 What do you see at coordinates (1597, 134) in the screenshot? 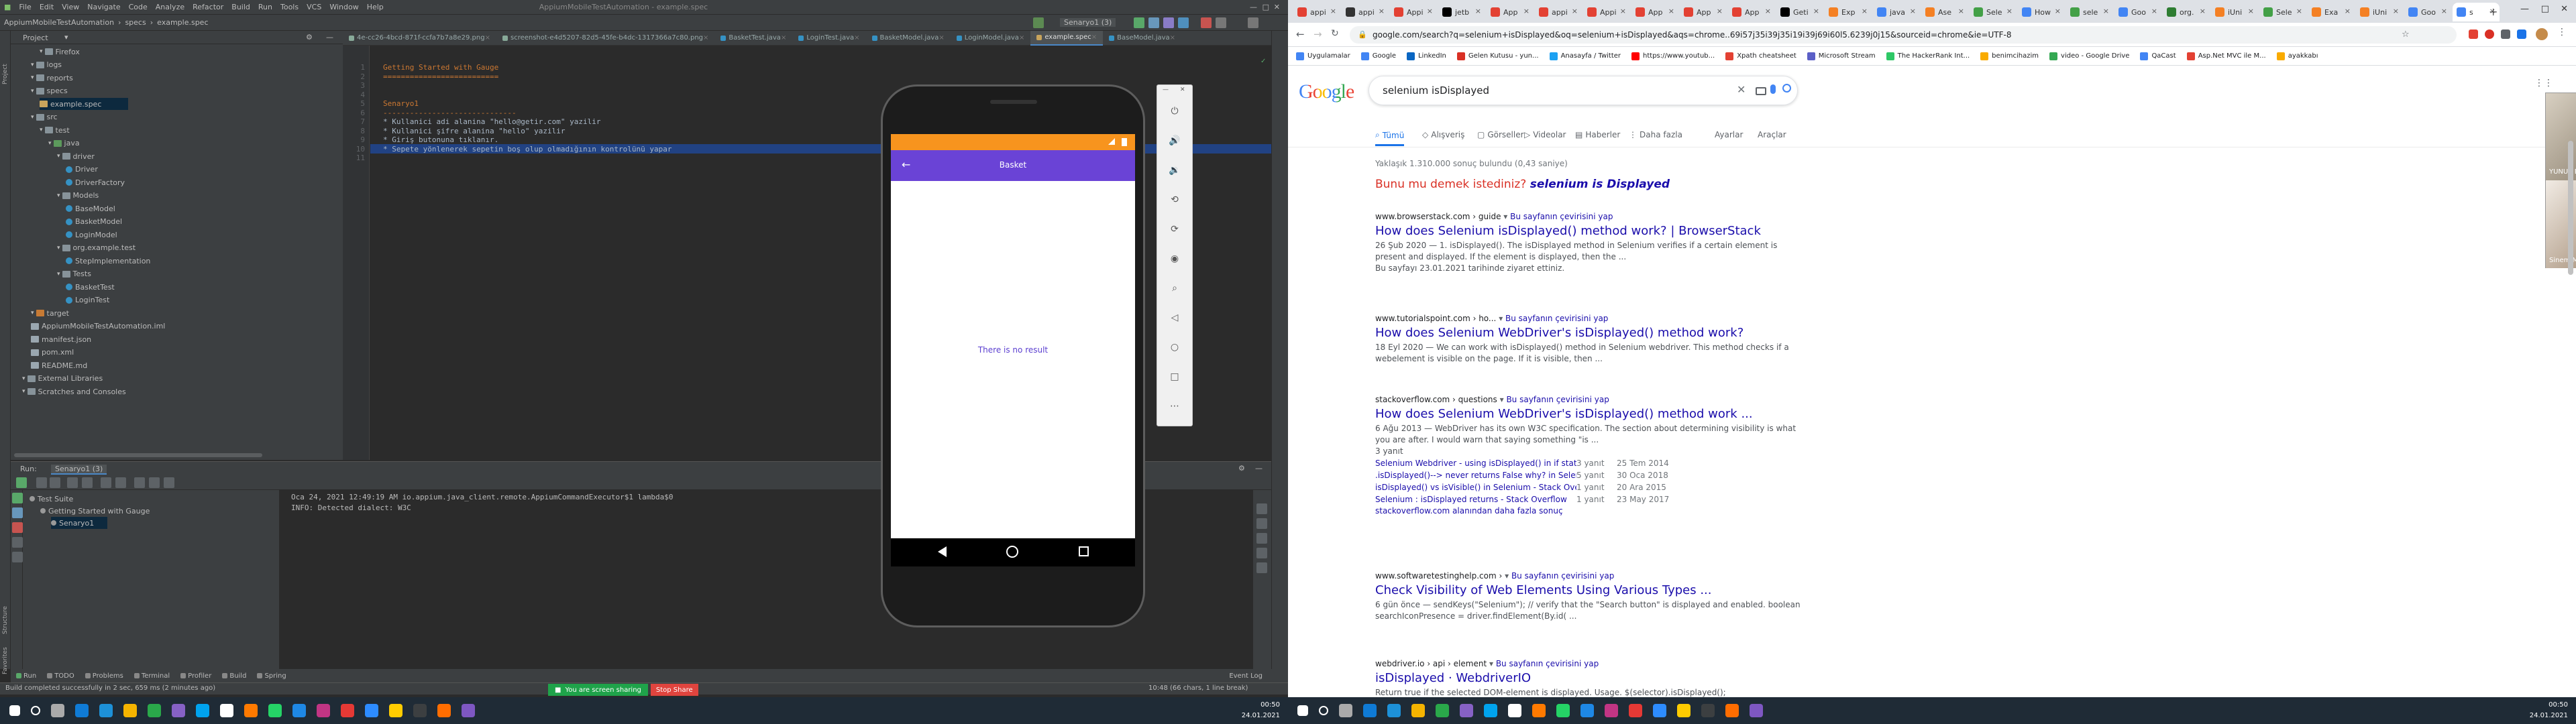
I see `search-tab: ▤ Haberler` at bounding box center [1597, 134].